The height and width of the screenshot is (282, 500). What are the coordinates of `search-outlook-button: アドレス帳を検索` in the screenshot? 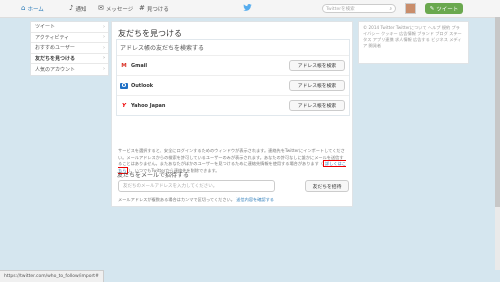 It's located at (317, 85).